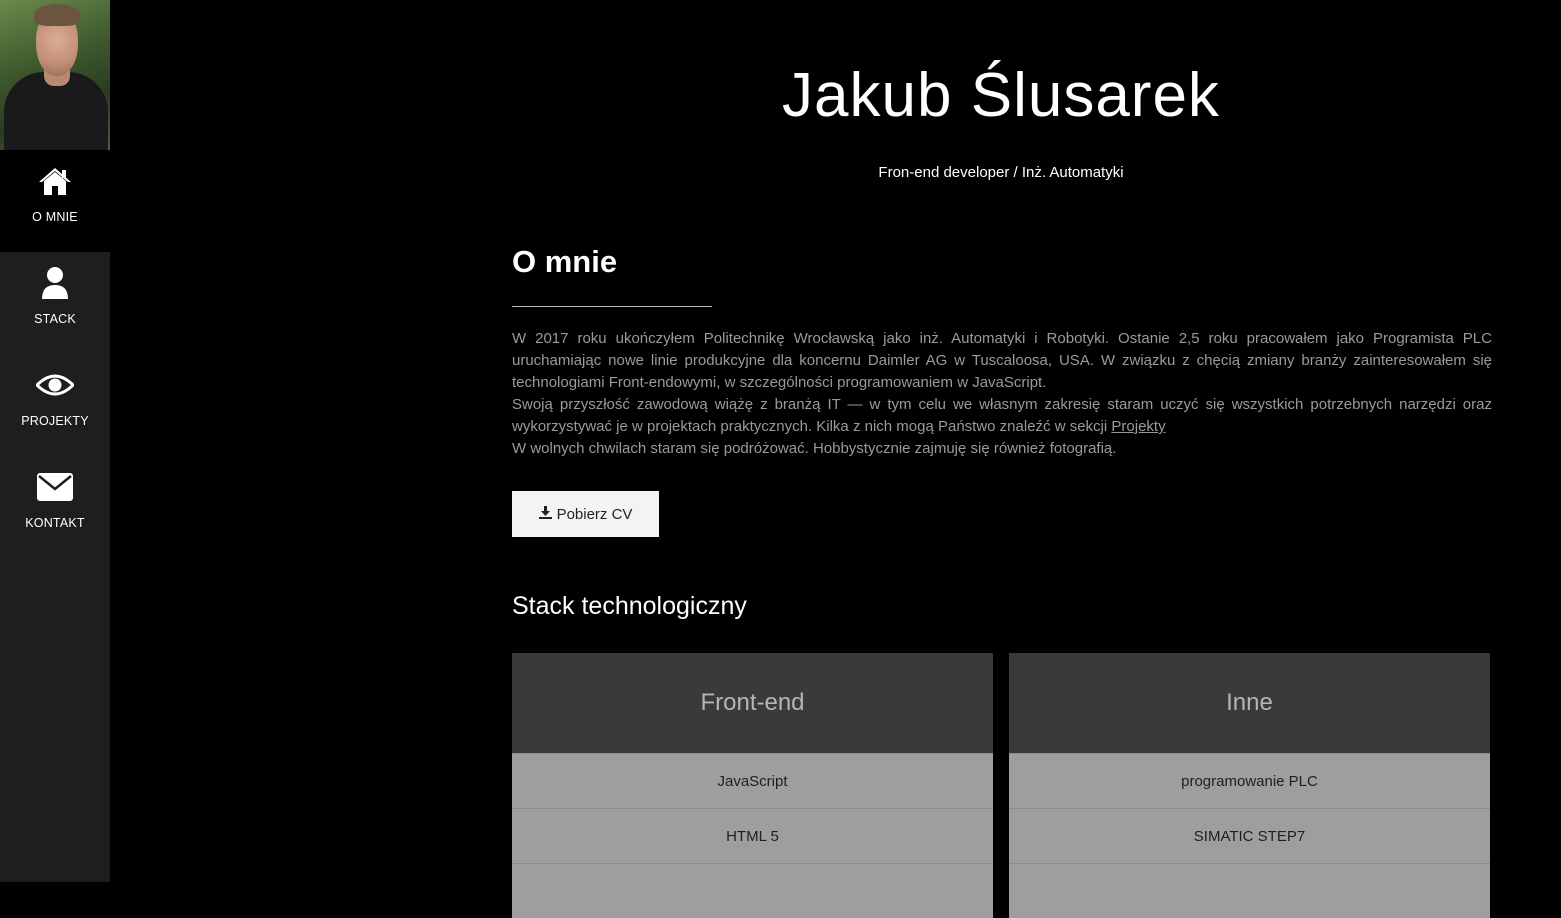 Image resolution: width=1561 pixels, height=918 pixels. What do you see at coordinates (752, 835) in the screenshot?
I see `stack-item: HTML 5` at bounding box center [752, 835].